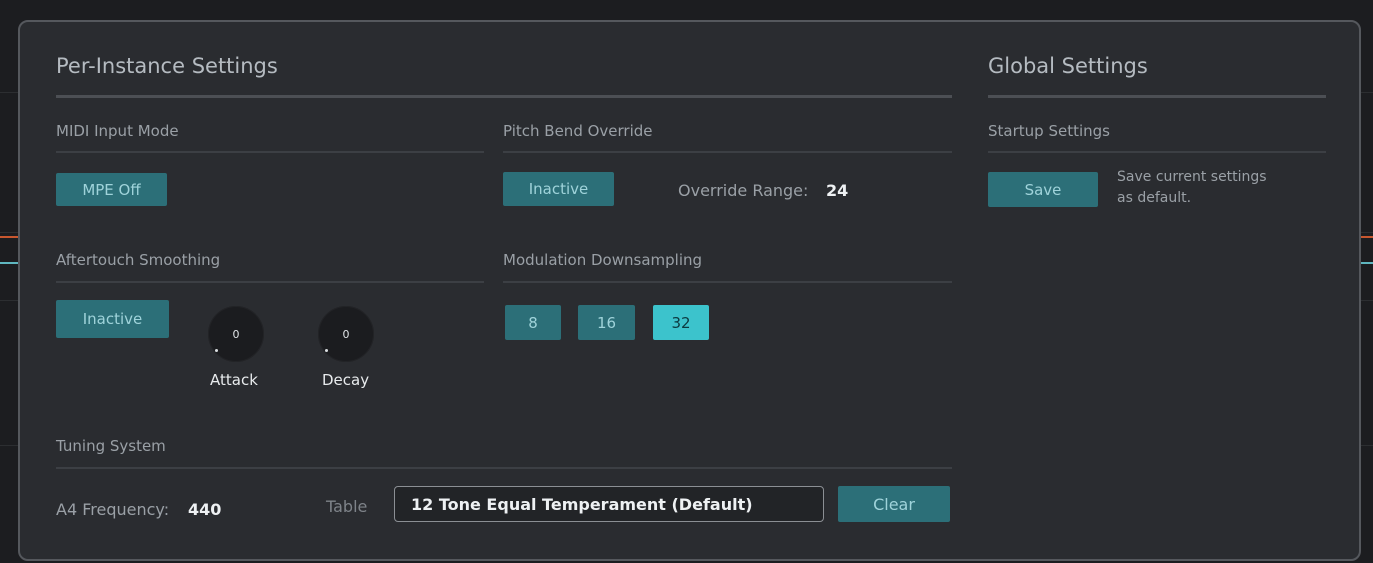  What do you see at coordinates (111, 446) in the screenshot?
I see `tuning-system-label: Tuning System` at bounding box center [111, 446].